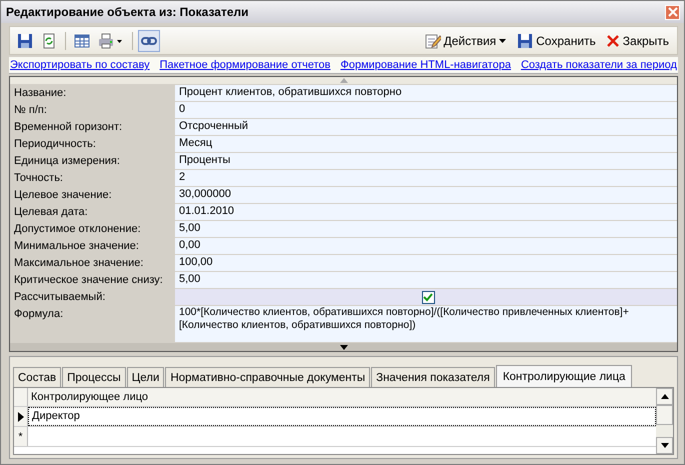  I want to click on command-link: Создать показатели за период, so click(598, 65).